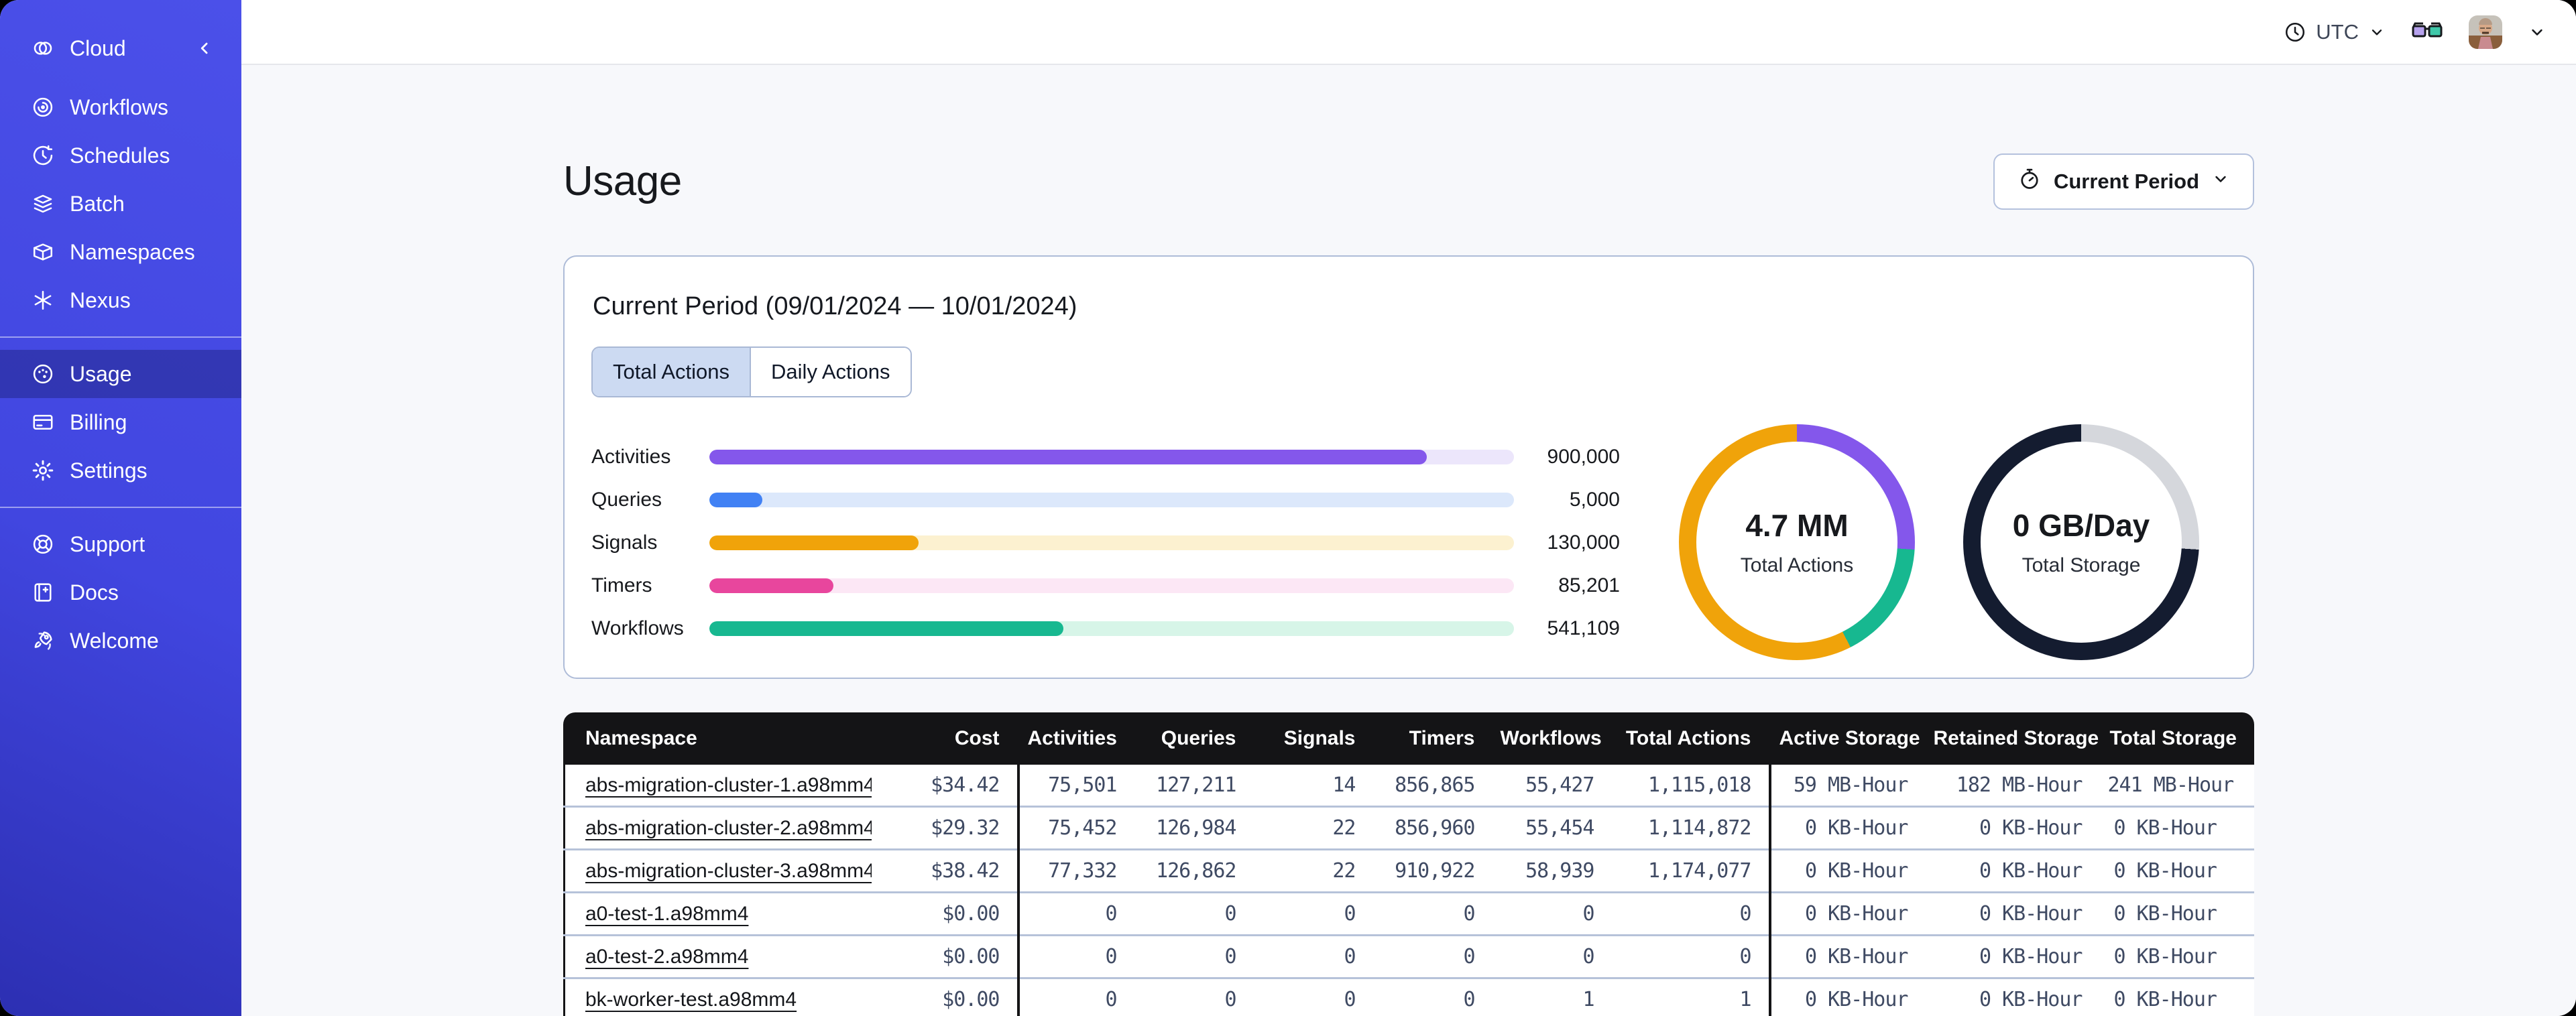 This screenshot has height=1016, width=2576. I want to click on bar-label: Activities, so click(631, 457).